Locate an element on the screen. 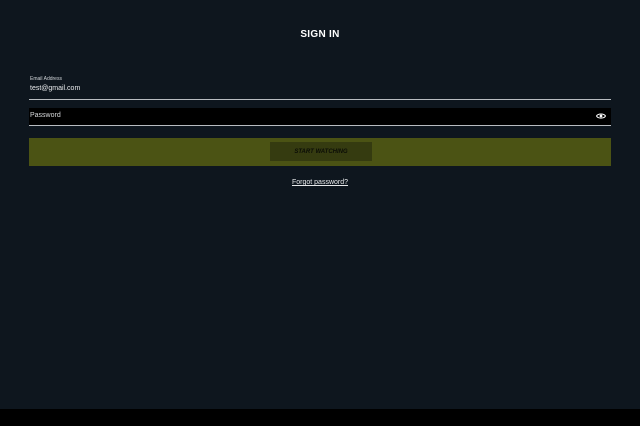  bottom-bar is located at coordinates (320, 417).